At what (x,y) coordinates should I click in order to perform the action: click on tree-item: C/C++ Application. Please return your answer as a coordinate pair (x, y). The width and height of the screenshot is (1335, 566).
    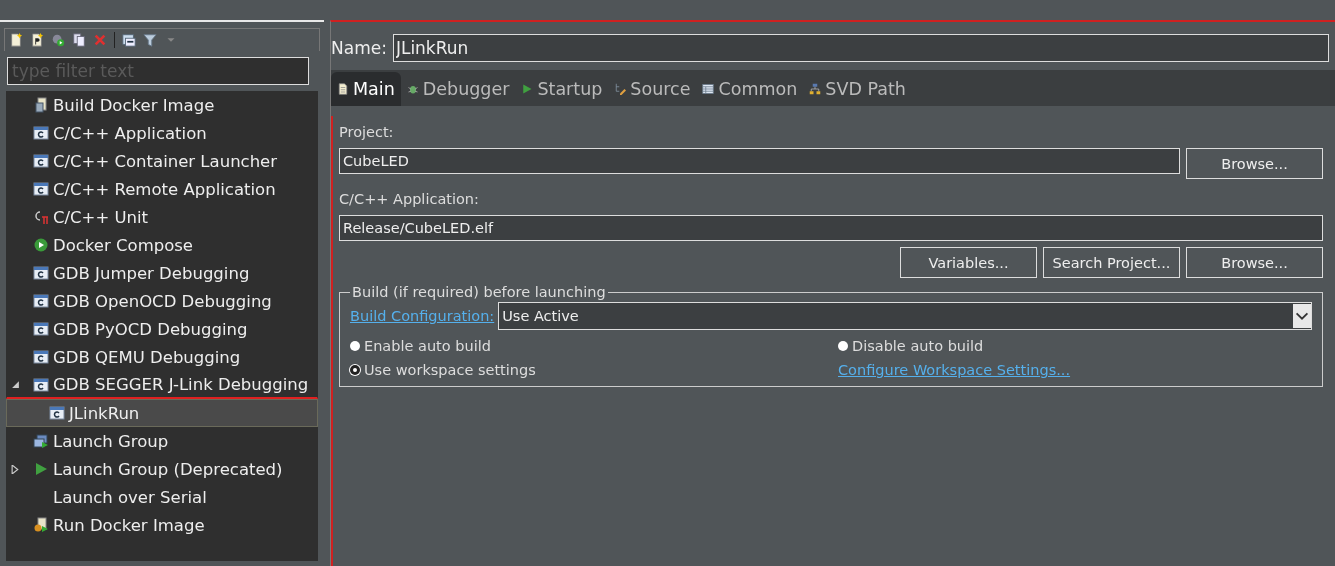
    Looking at the image, I should click on (162, 133).